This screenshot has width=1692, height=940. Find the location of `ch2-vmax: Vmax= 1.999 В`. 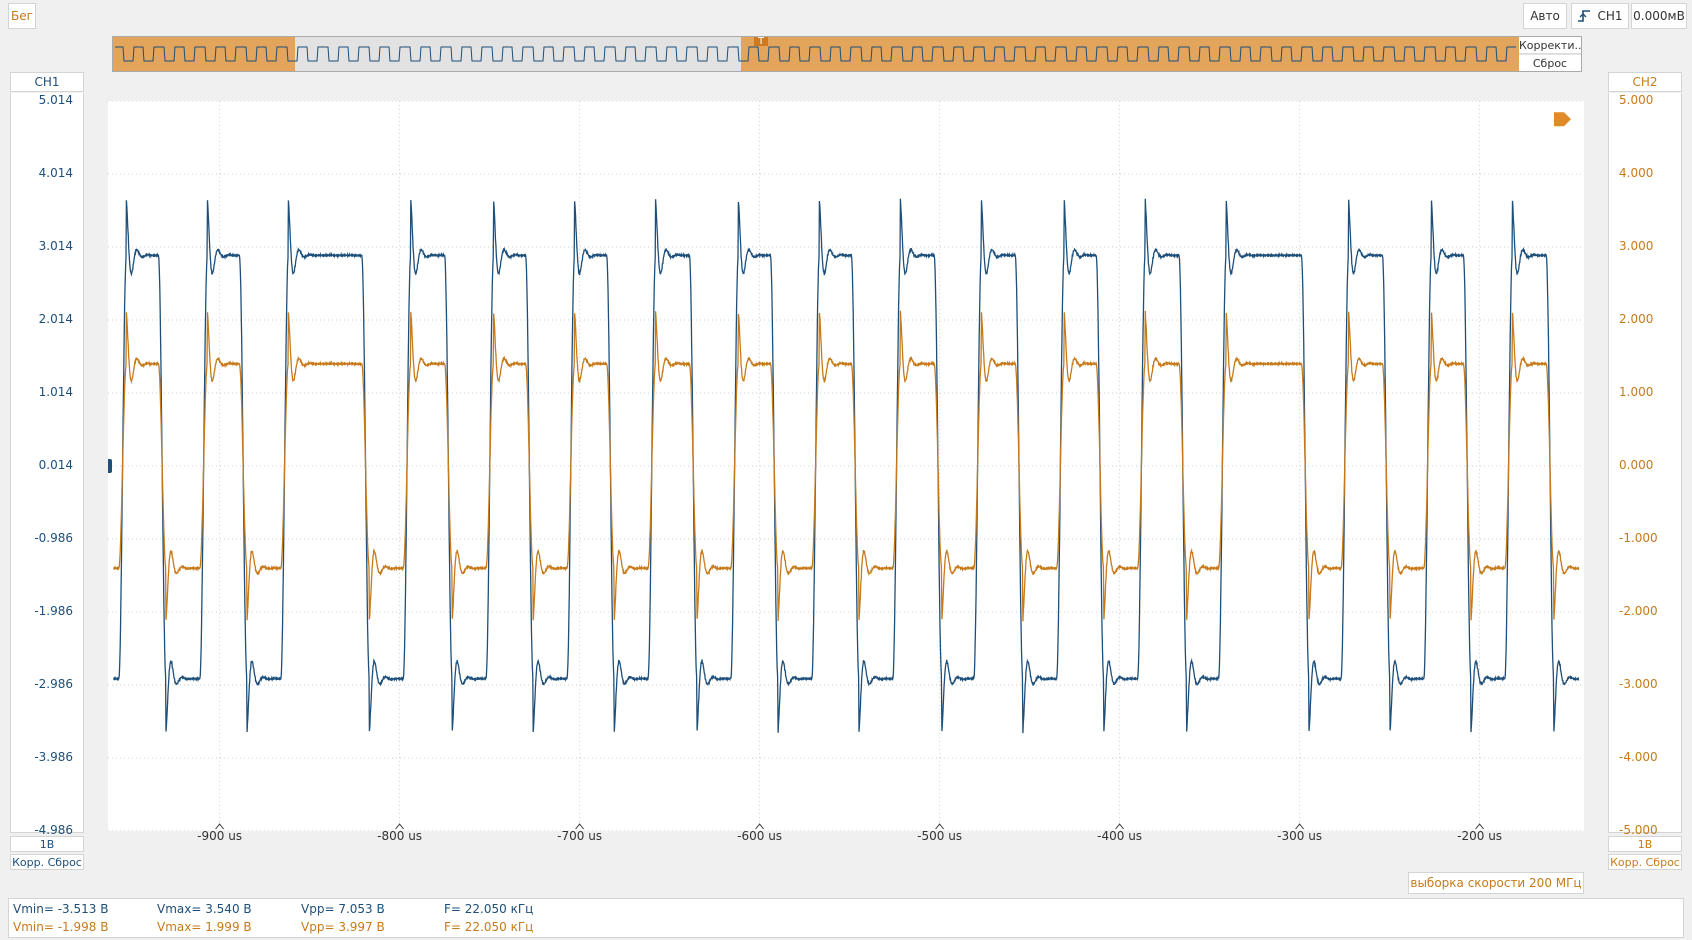

ch2-vmax: Vmax= 1.999 В is located at coordinates (204, 927).